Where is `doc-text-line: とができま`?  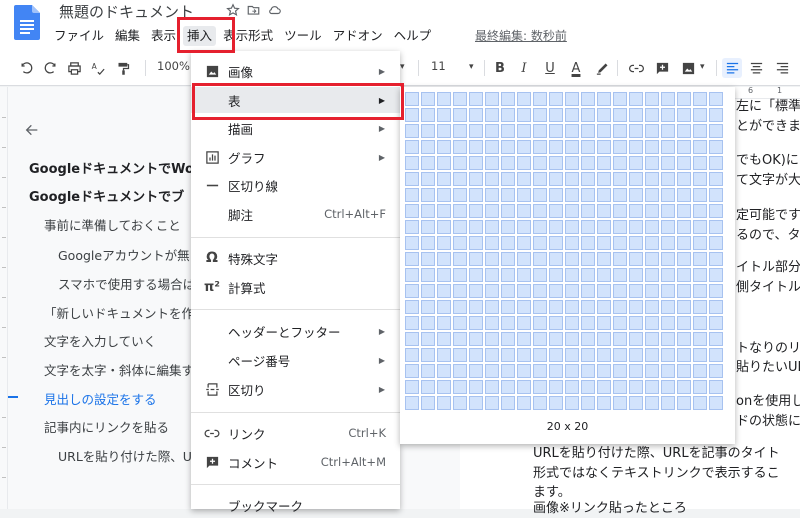 doc-text-line: とができま is located at coordinates (768, 124).